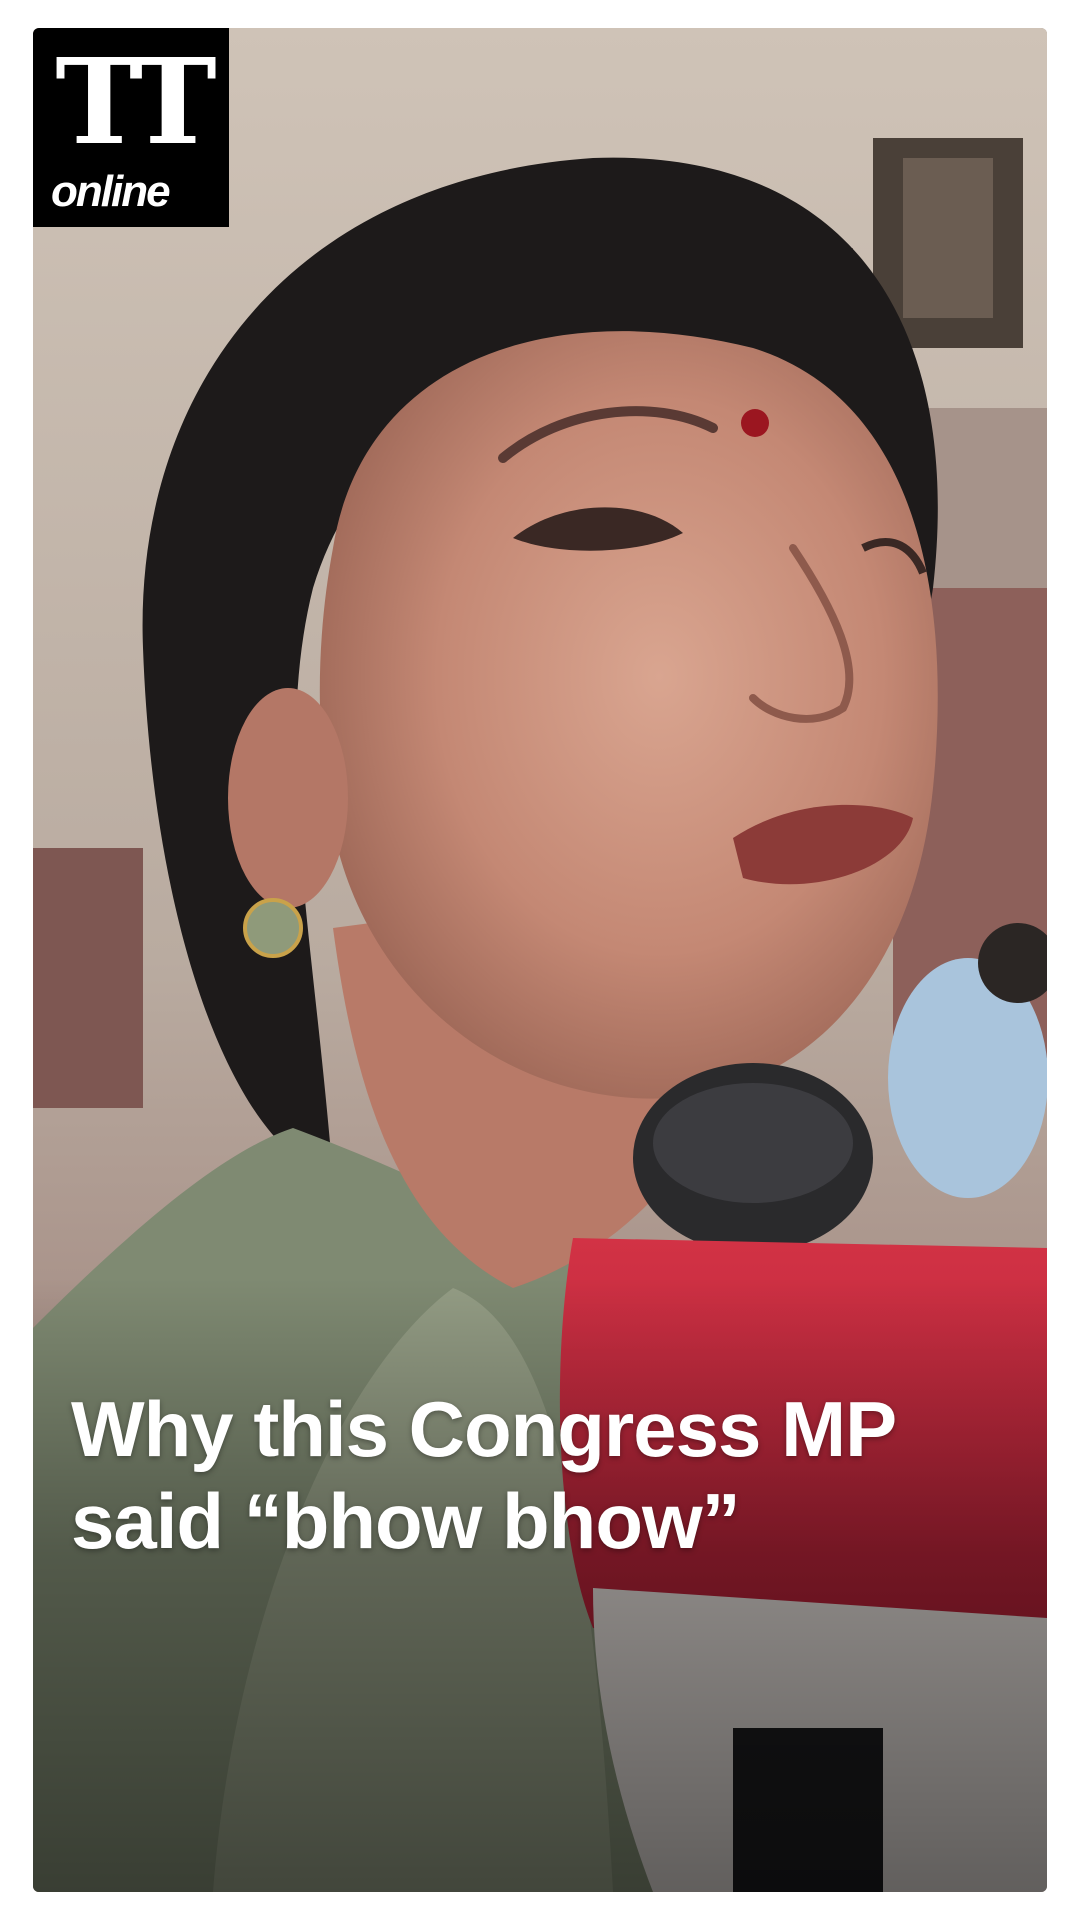  Describe the element at coordinates (753, 1143) in the screenshot. I see `microphone-head` at that location.